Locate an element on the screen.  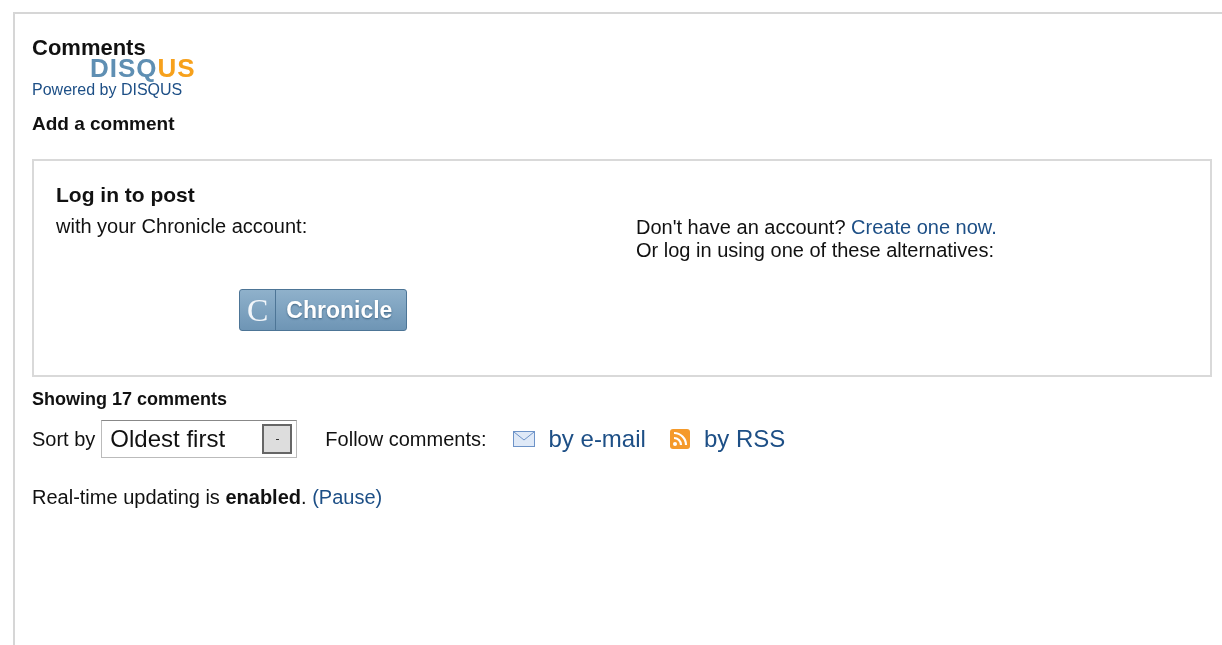
follow-label: Follow comments: is located at coordinates (406, 439).